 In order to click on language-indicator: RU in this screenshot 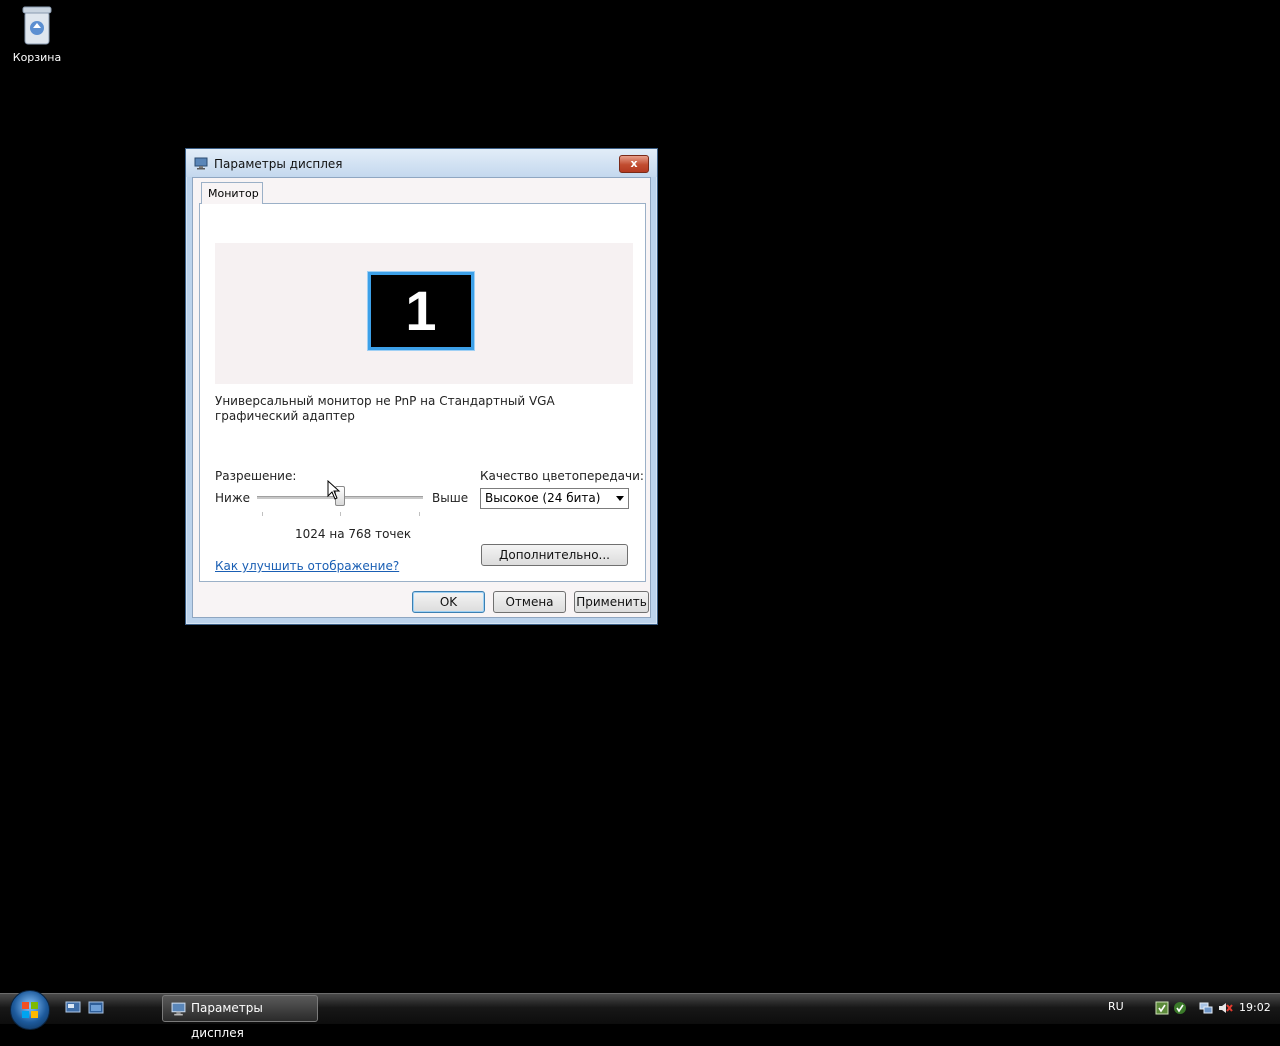, I will do `click(1116, 1006)`.